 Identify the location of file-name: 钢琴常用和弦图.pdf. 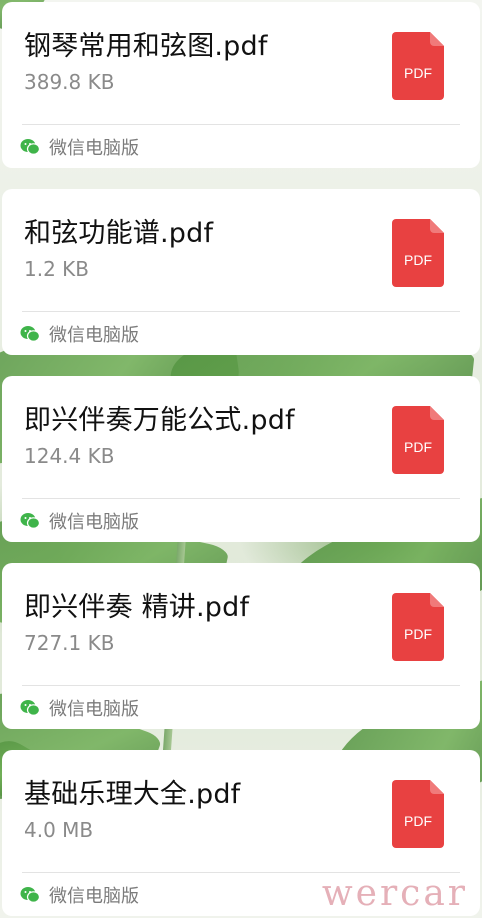
(146, 46).